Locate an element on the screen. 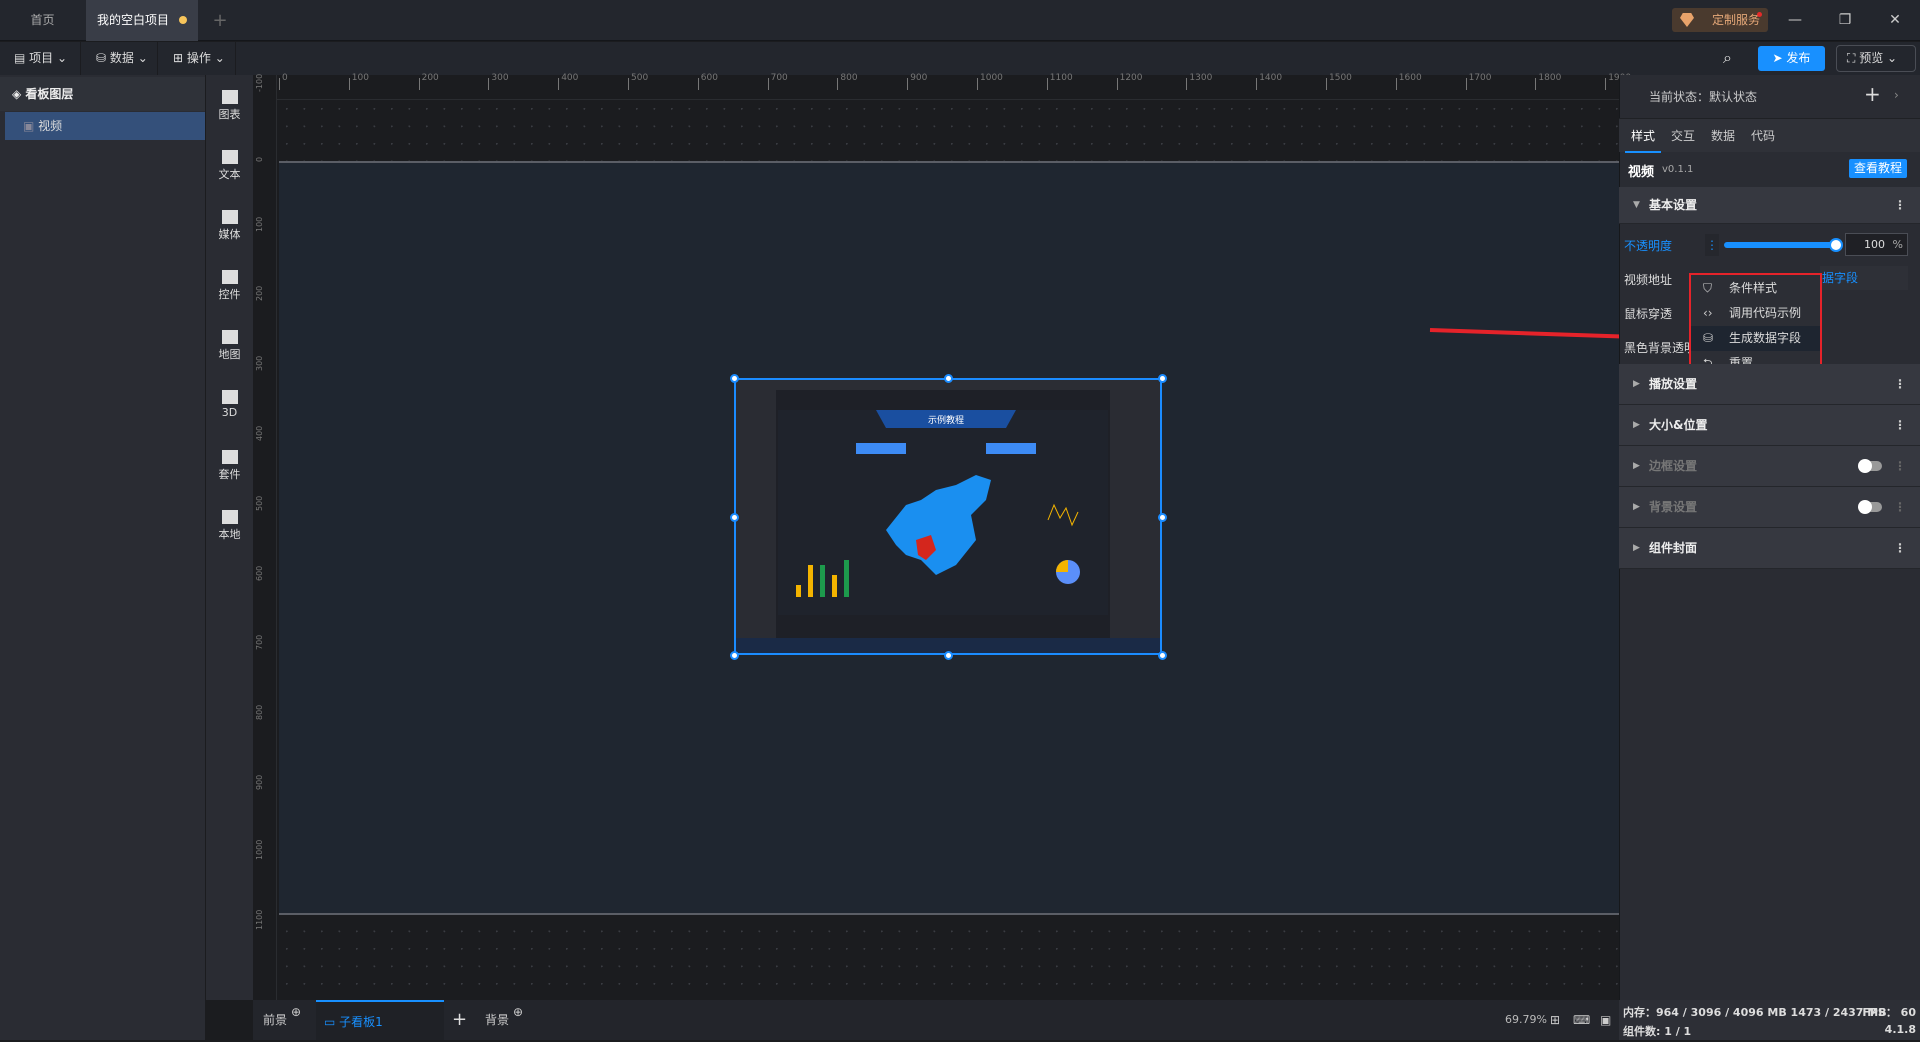  mouse-through-label: 鼠标穿透 is located at coordinates (1648, 314).